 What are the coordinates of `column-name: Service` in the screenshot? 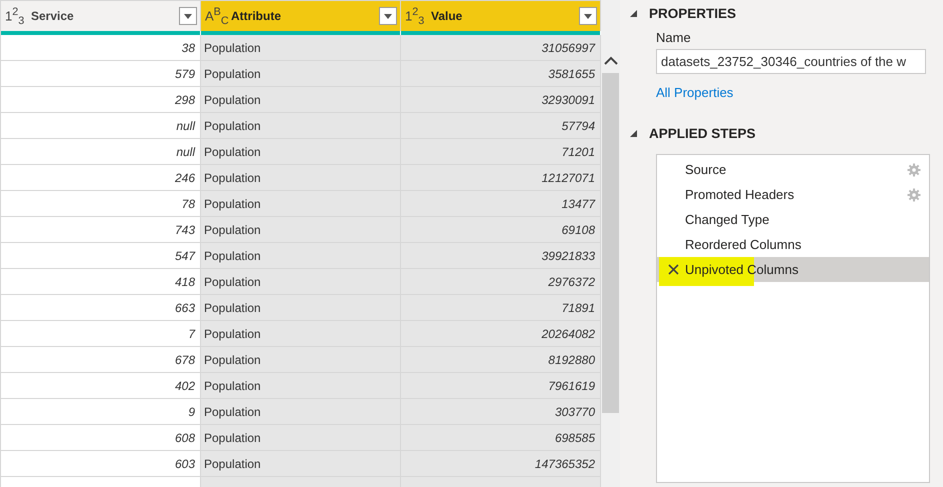 It's located at (53, 16).